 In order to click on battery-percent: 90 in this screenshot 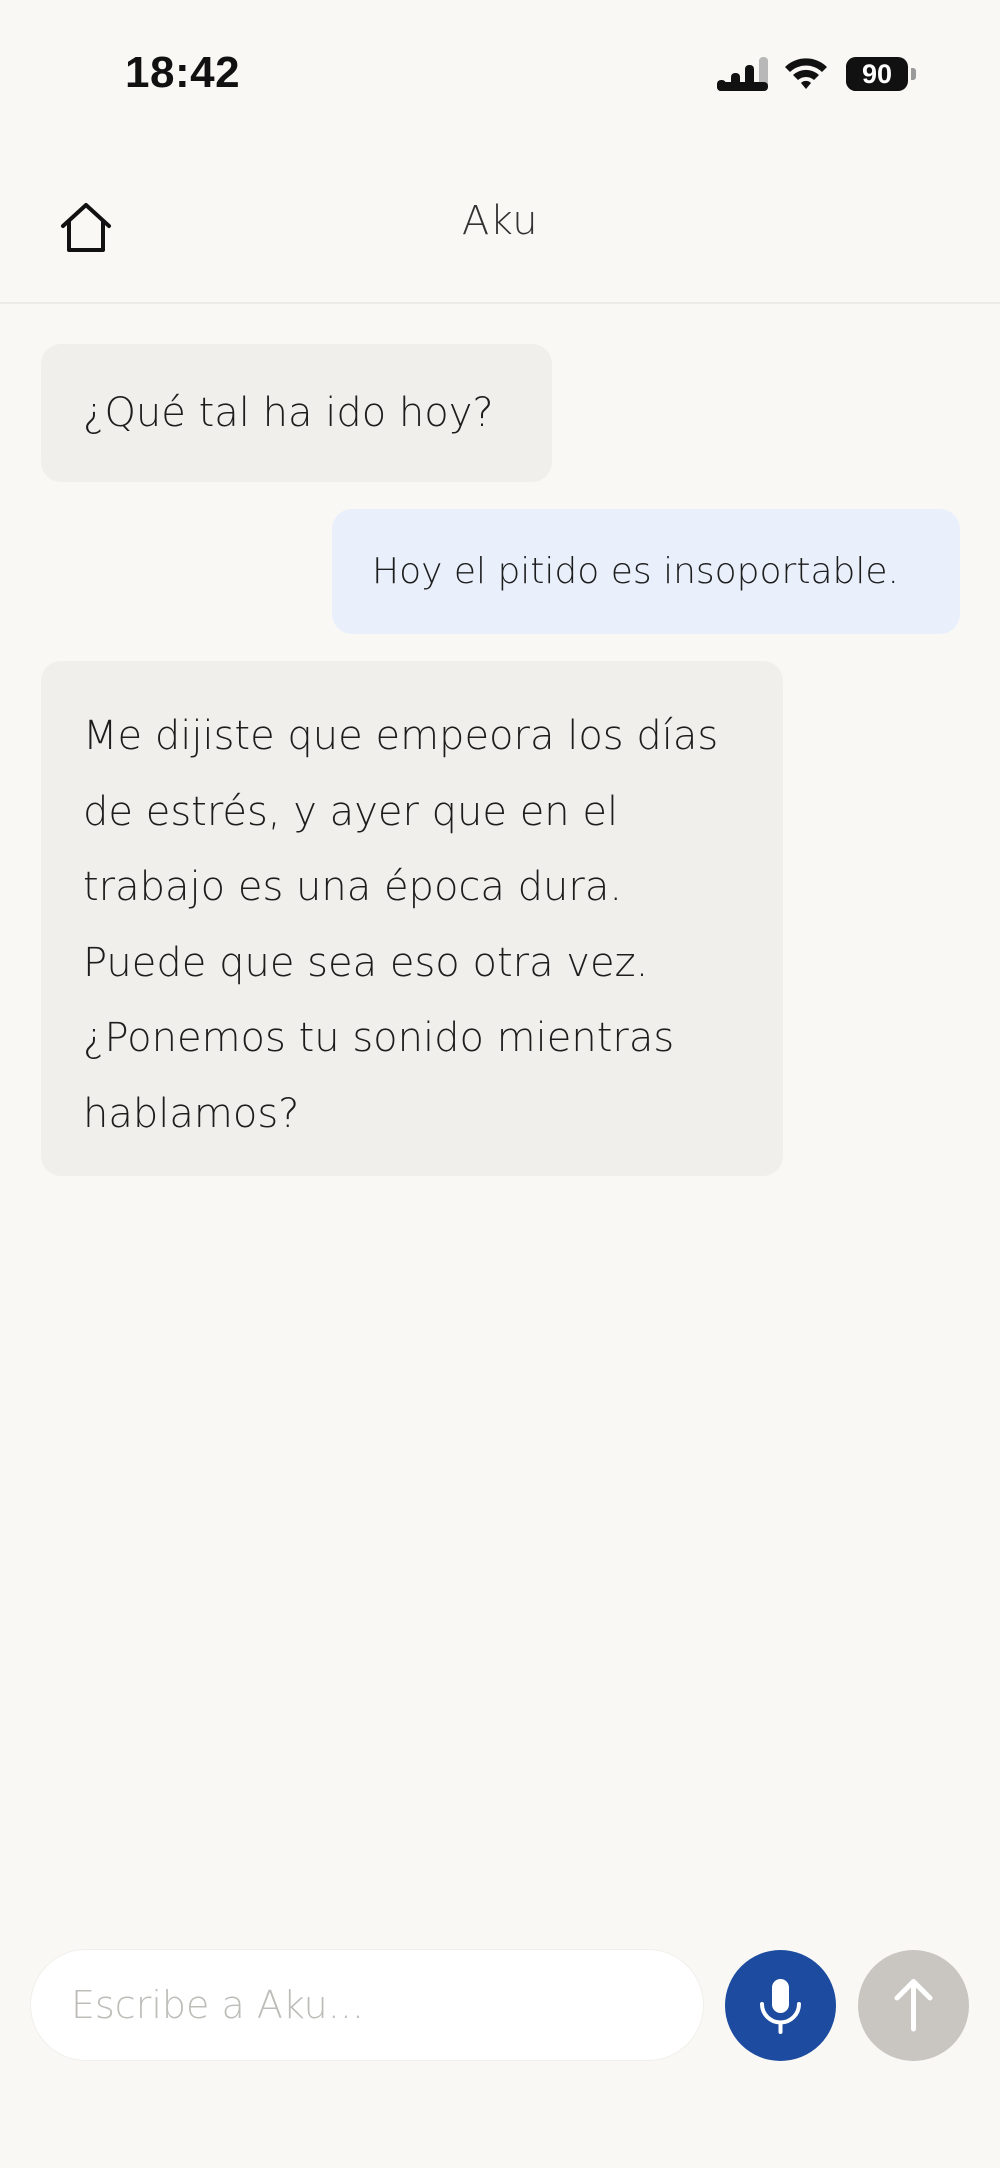, I will do `click(877, 74)`.